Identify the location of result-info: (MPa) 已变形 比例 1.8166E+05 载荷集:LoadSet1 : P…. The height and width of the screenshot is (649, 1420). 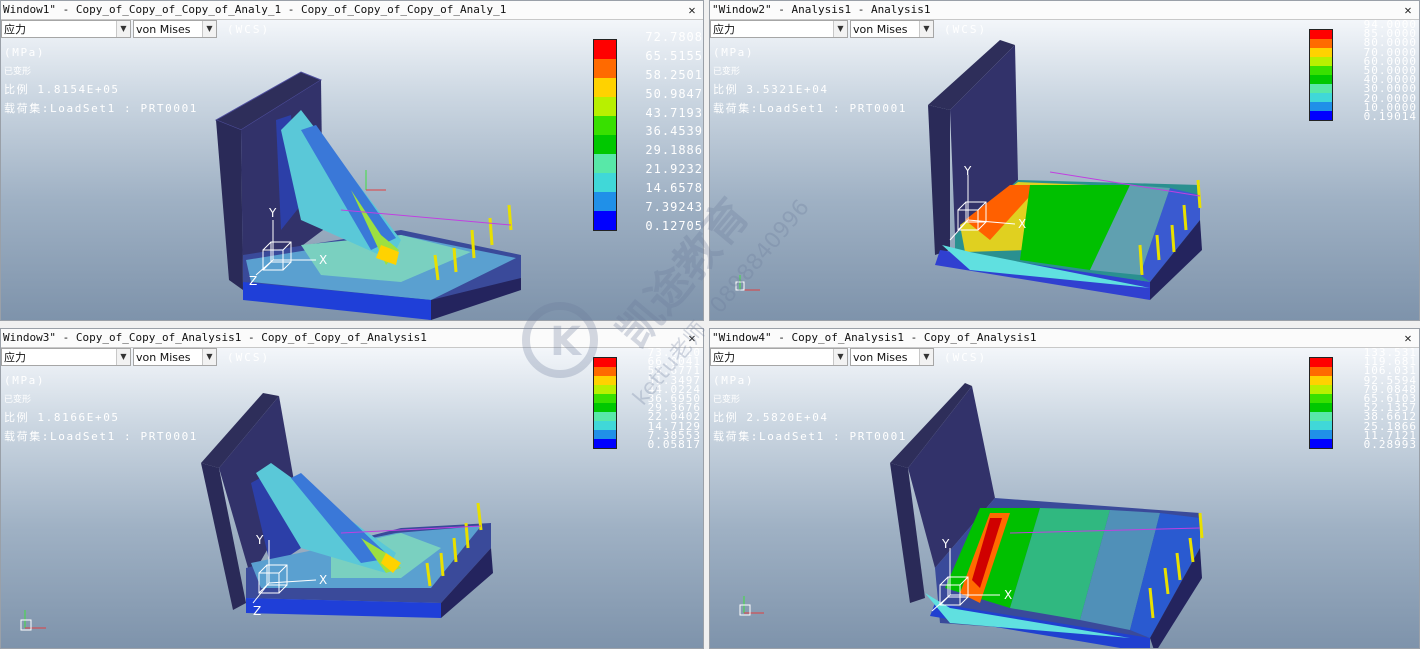
(101, 409).